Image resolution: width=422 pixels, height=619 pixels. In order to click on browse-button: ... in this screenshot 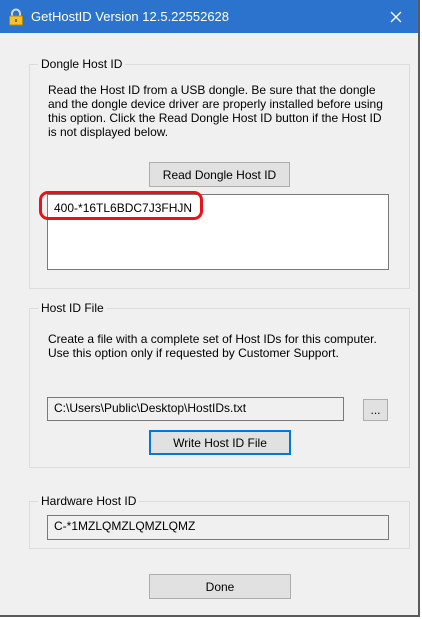, I will do `click(375, 410)`.